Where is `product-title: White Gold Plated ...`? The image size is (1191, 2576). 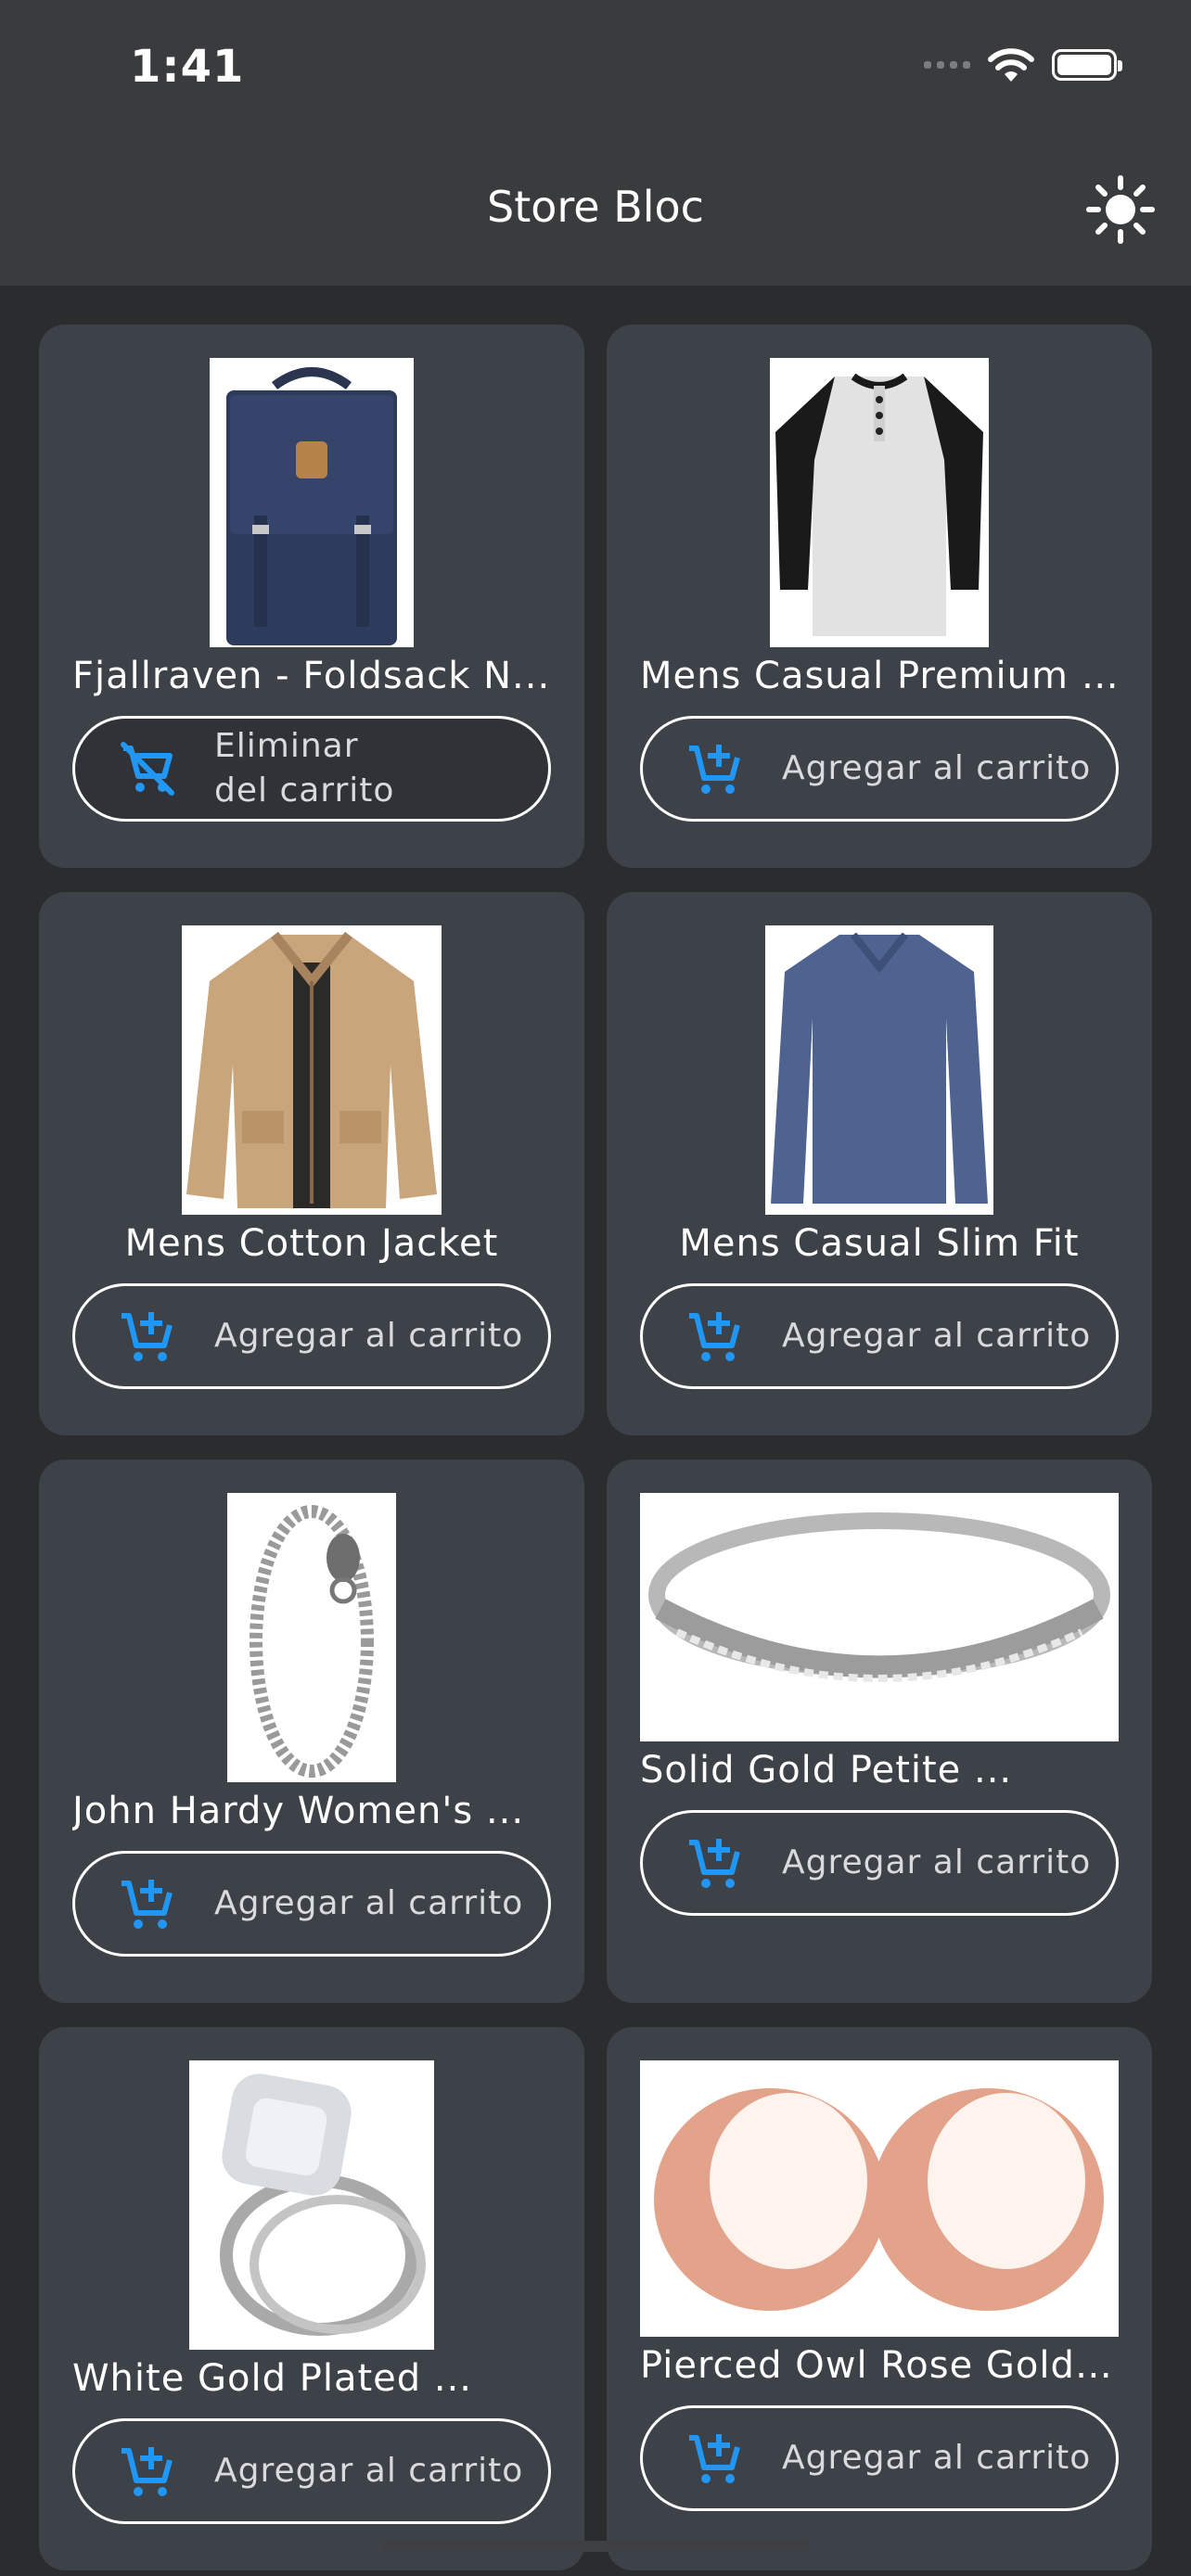 product-title: White Gold Plated ... is located at coordinates (272, 2379).